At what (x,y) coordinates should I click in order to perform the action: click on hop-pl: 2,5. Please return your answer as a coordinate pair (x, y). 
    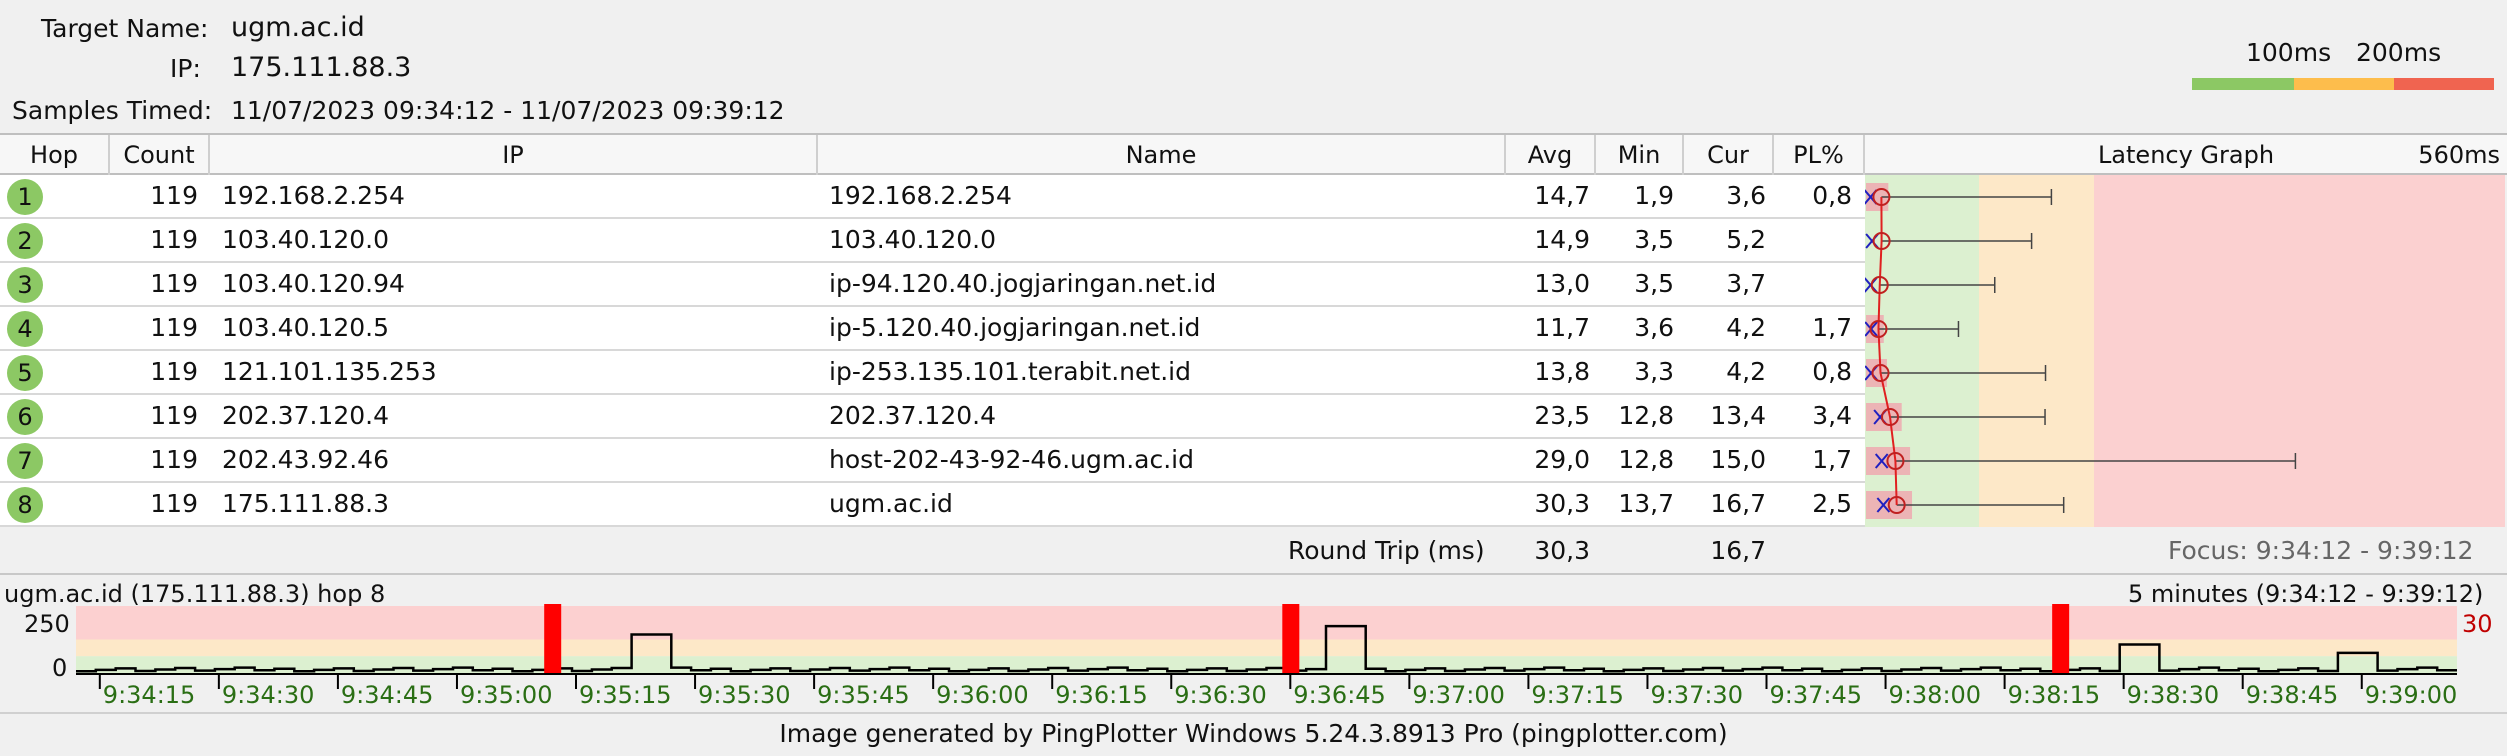
    Looking at the image, I should click on (1832, 503).